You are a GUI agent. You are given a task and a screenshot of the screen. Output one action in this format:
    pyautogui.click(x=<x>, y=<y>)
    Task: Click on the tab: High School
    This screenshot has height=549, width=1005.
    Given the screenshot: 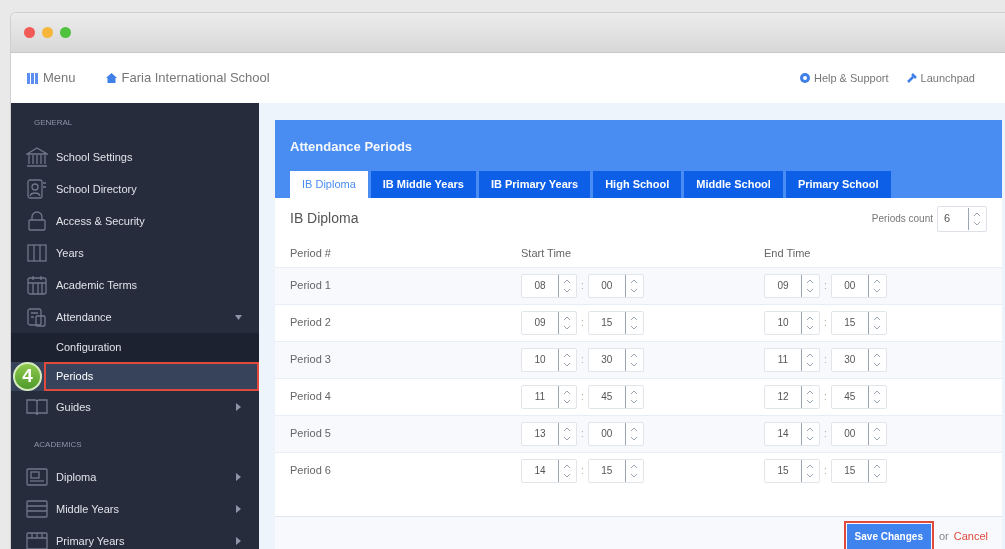 What is the action you would take?
    pyautogui.click(x=637, y=184)
    